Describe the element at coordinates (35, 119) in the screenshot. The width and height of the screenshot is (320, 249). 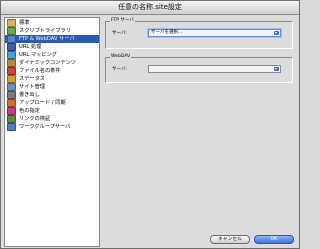
I see `sidebar-item-label: リンクの検証` at that location.